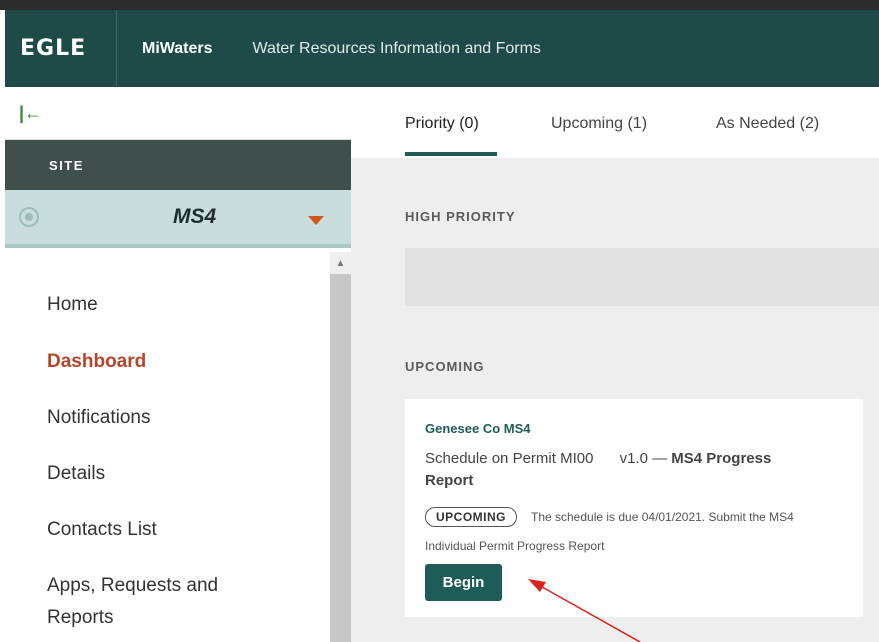 The height and width of the screenshot is (642, 879). What do you see at coordinates (30, 113) in the screenshot?
I see `collapse-left-icon: |←` at bounding box center [30, 113].